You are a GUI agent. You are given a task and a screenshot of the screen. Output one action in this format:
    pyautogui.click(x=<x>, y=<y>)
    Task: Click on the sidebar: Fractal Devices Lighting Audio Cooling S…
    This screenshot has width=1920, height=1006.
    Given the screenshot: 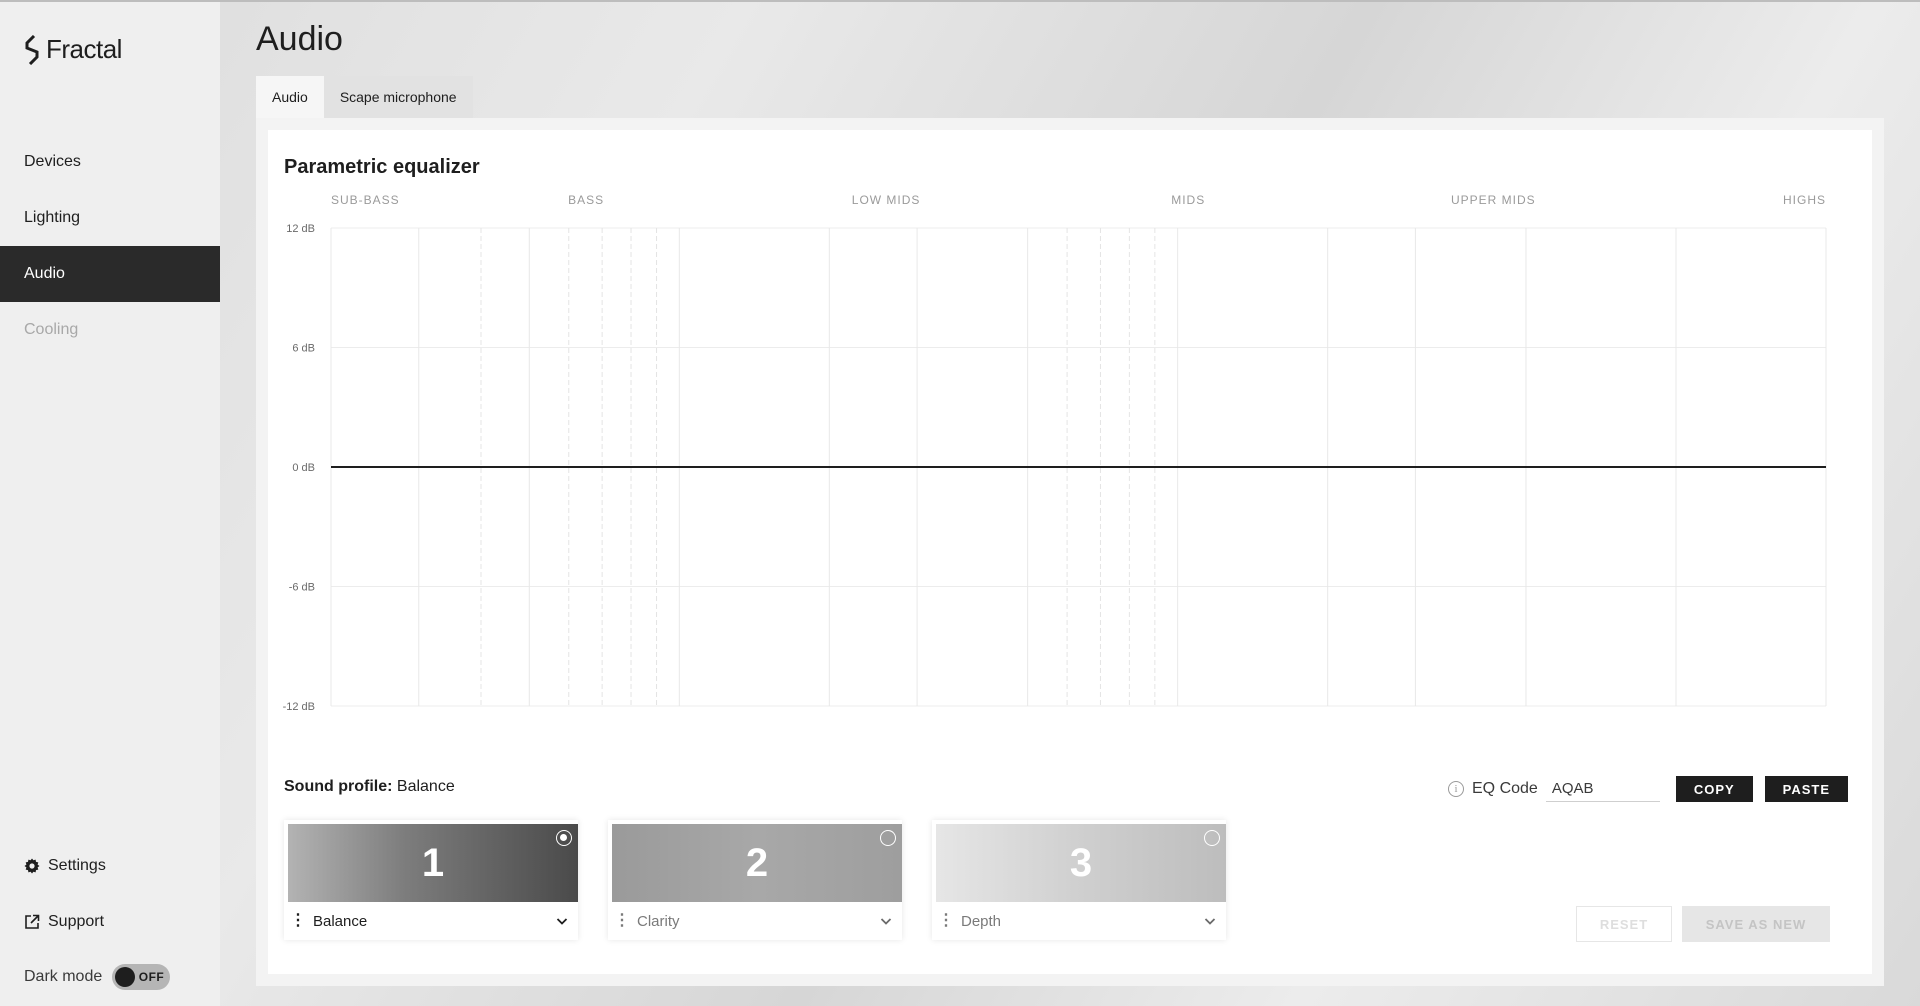 What is the action you would take?
    pyautogui.click(x=110, y=504)
    